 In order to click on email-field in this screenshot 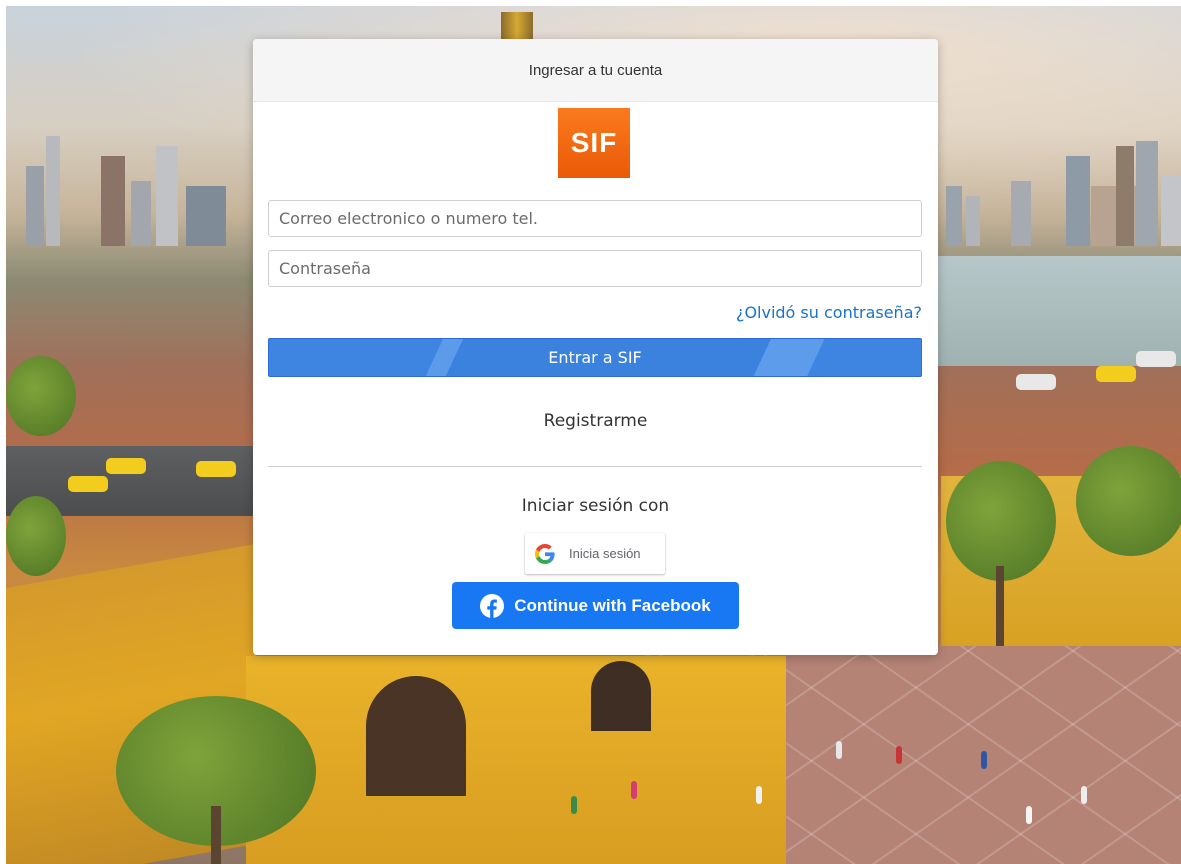, I will do `click(595, 218)`.